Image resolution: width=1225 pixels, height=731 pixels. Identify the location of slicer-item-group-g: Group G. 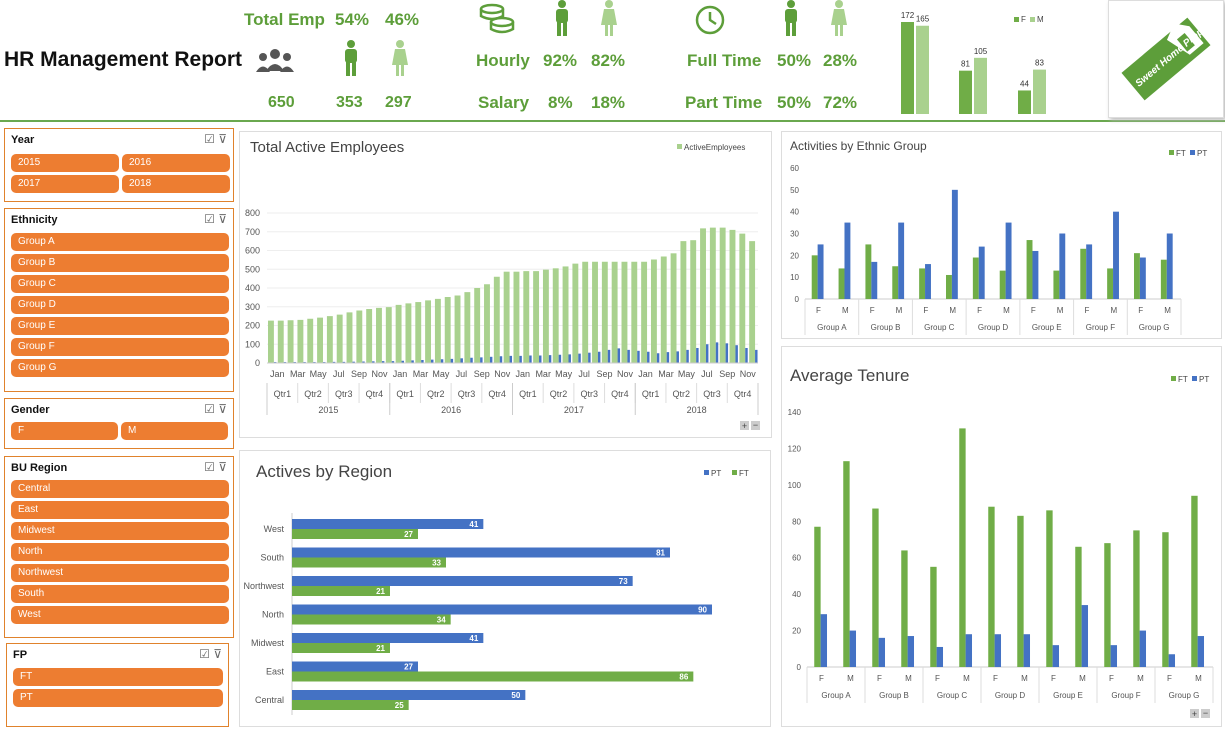
(120, 368).